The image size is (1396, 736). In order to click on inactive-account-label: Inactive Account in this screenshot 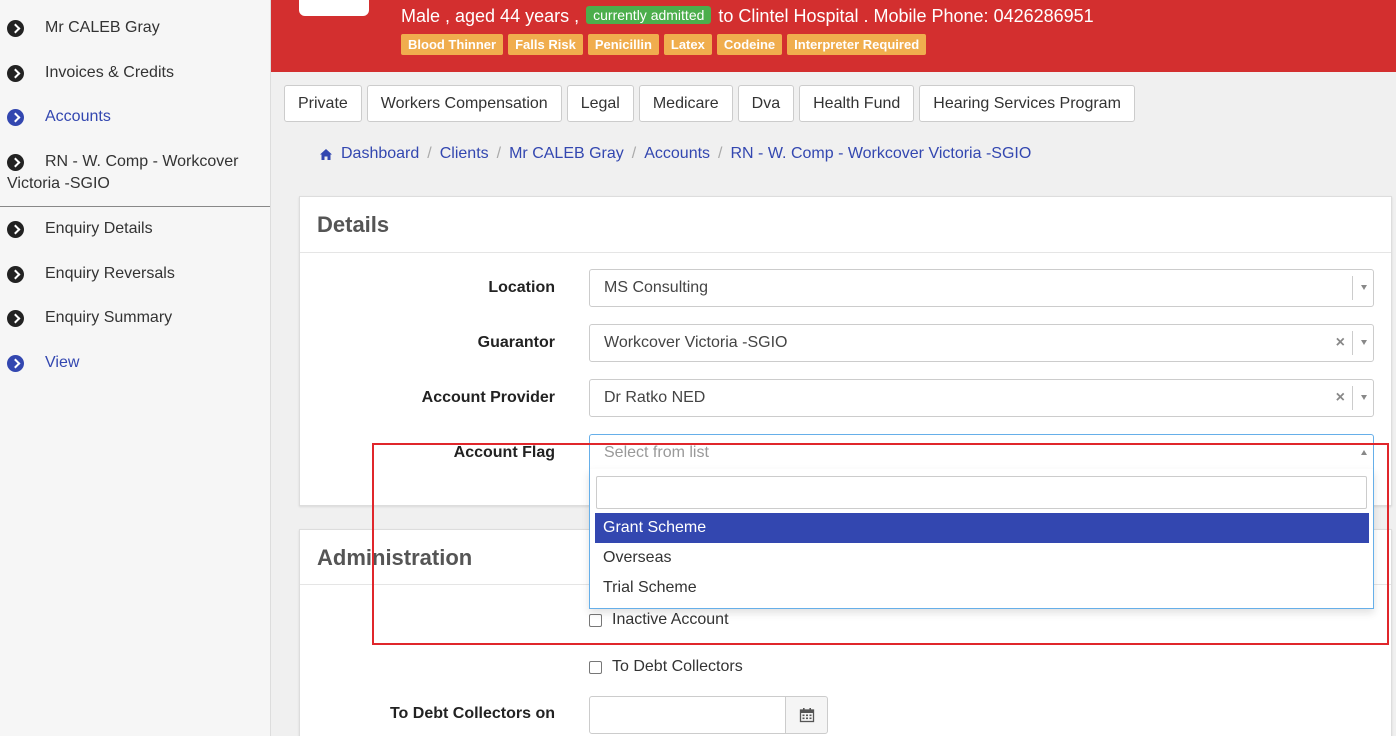, I will do `click(670, 619)`.